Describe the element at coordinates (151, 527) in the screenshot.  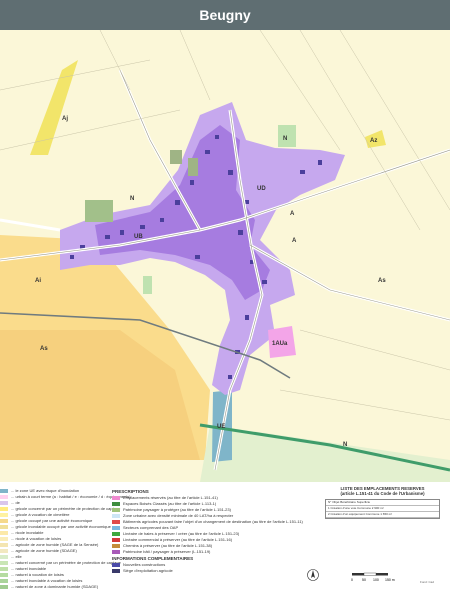
I see `prescription-legend-label: Secteurs comprenant des OAP` at that location.